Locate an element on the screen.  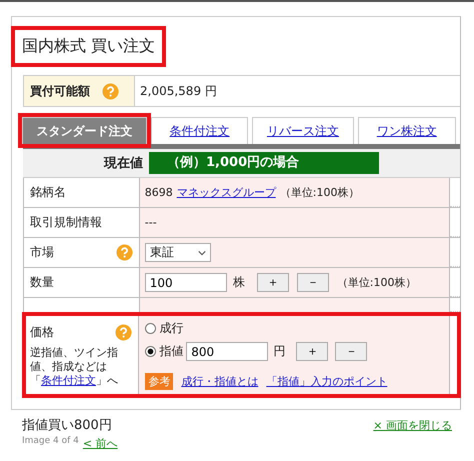
order-tab: ワン株注文 is located at coordinates (407, 130).